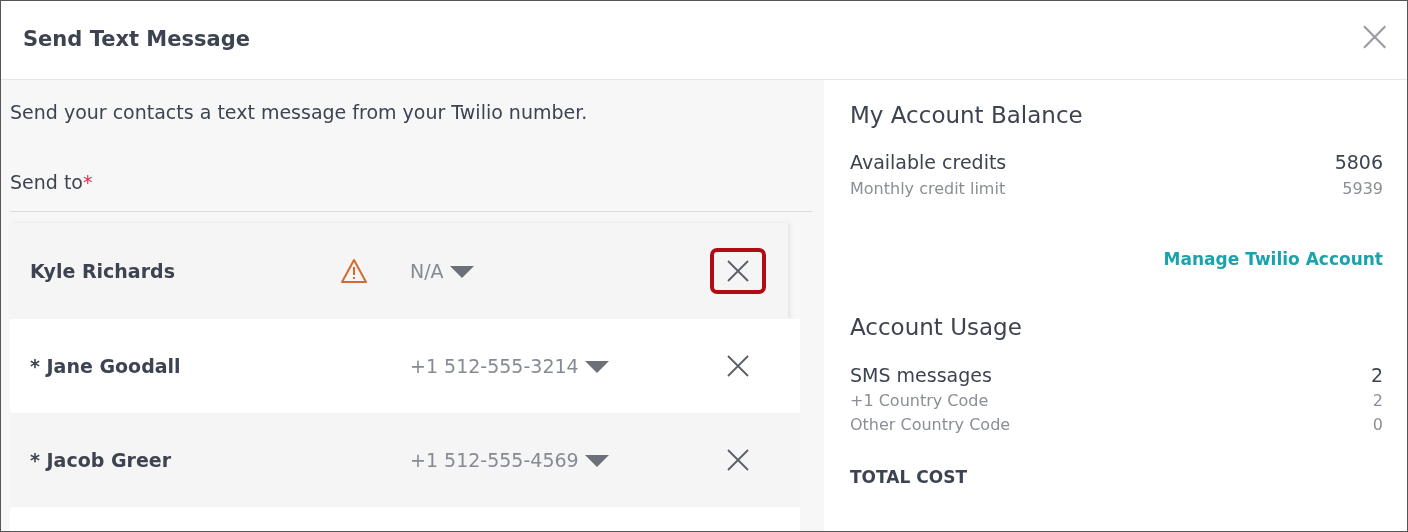  What do you see at coordinates (1381, 40) in the screenshot?
I see `close-button: ×` at bounding box center [1381, 40].